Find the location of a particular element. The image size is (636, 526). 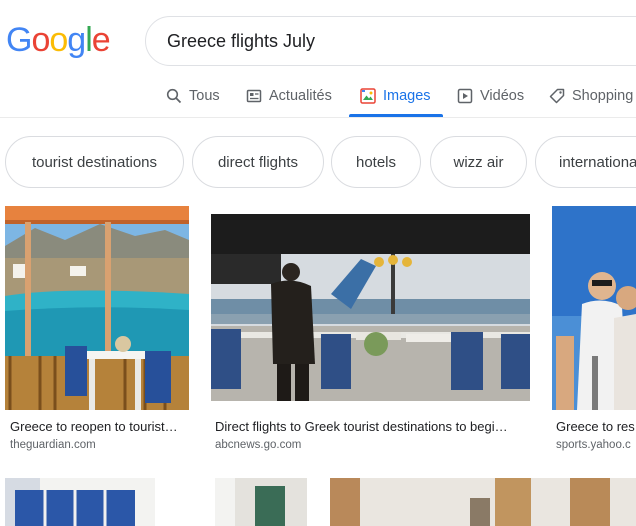

result-image-blue-door is located at coordinates (156, 502).